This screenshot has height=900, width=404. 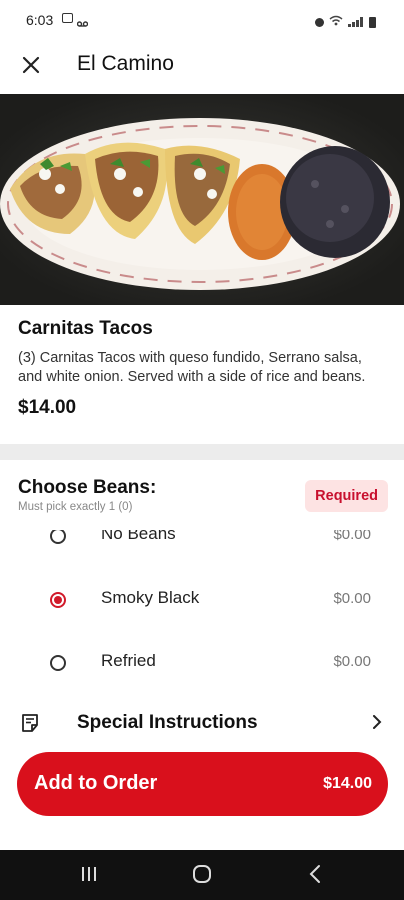 What do you see at coordinates (96, 783) in the screenshot?
I see `add-to-order-label: Add to Order` at bounding box center [96, 783].